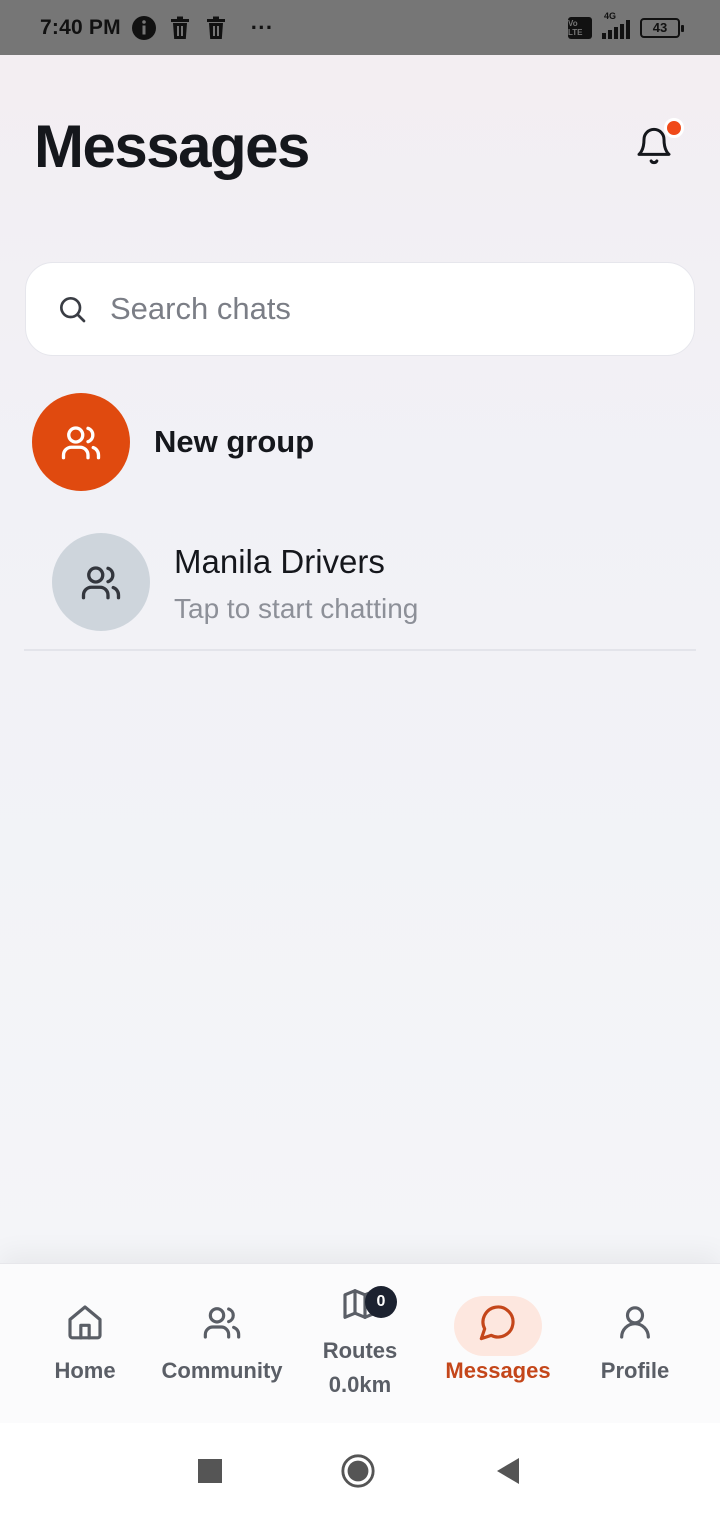 Image resolution: width=720 pixels, height=1520 pixels. Describe the element at coordinates (262, 27) in the screenshot. I see `more-notifications-icon: ···` at that location.